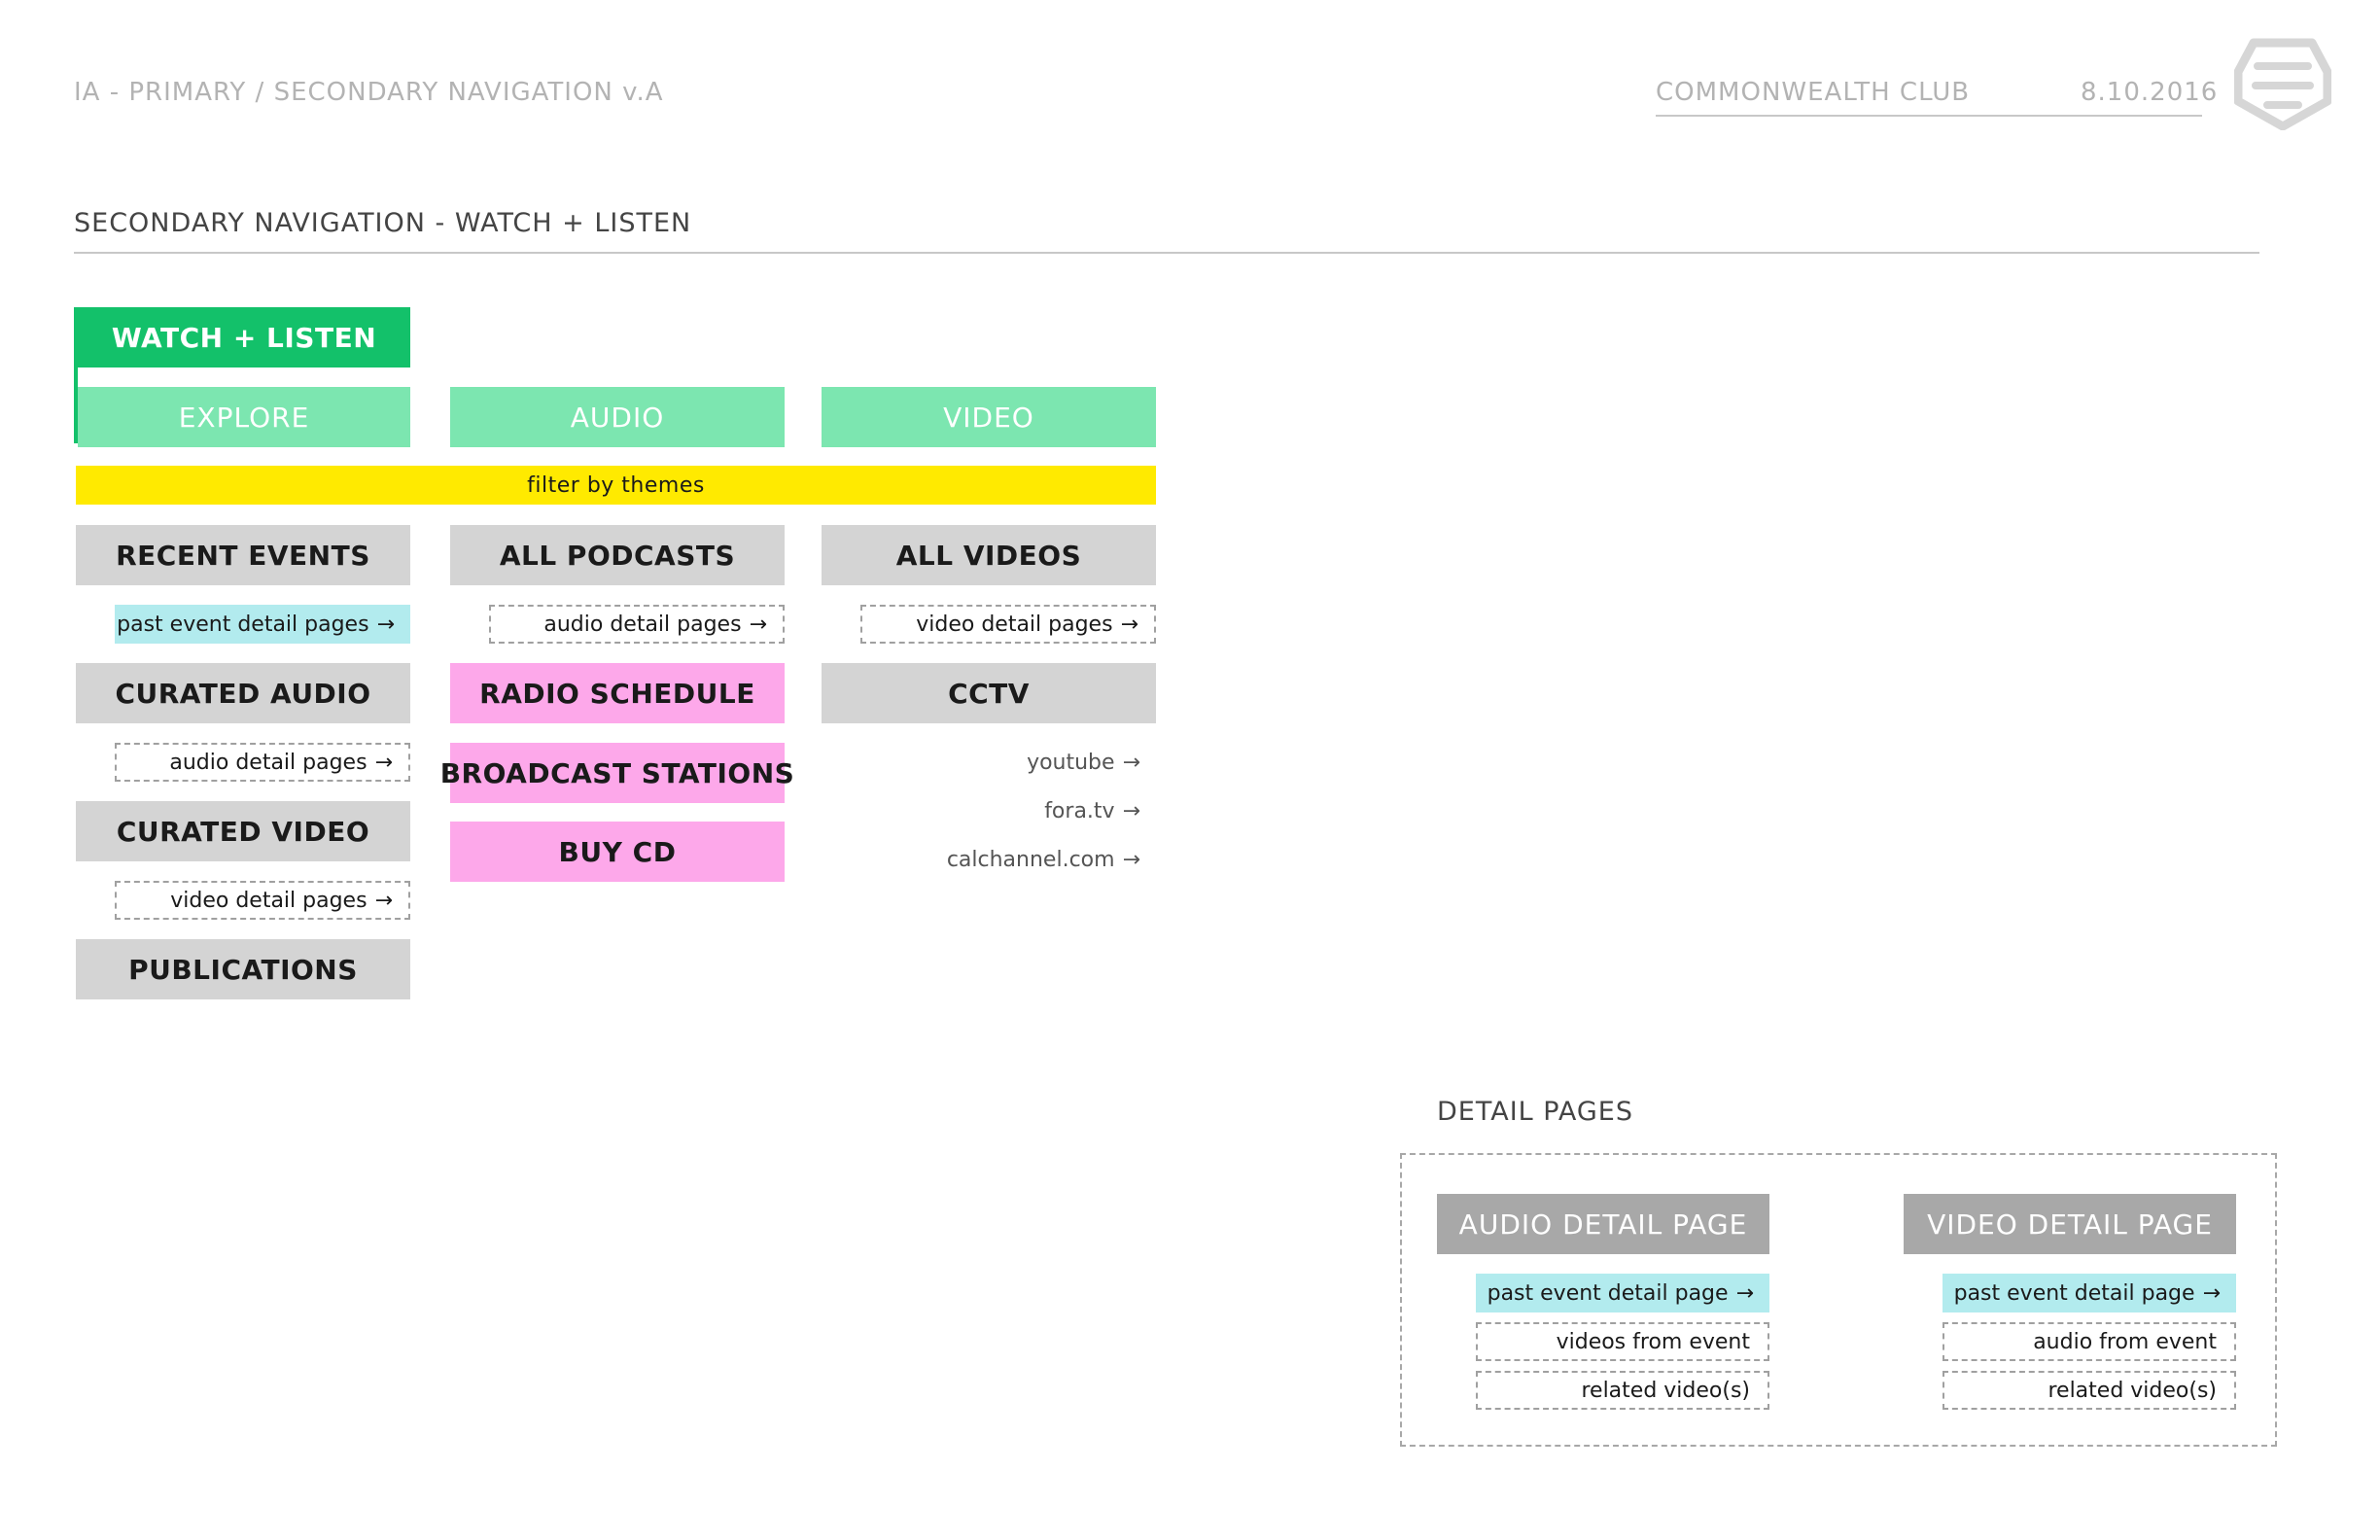  I want to click on link-label: audio from event, so click(2125, 1341).